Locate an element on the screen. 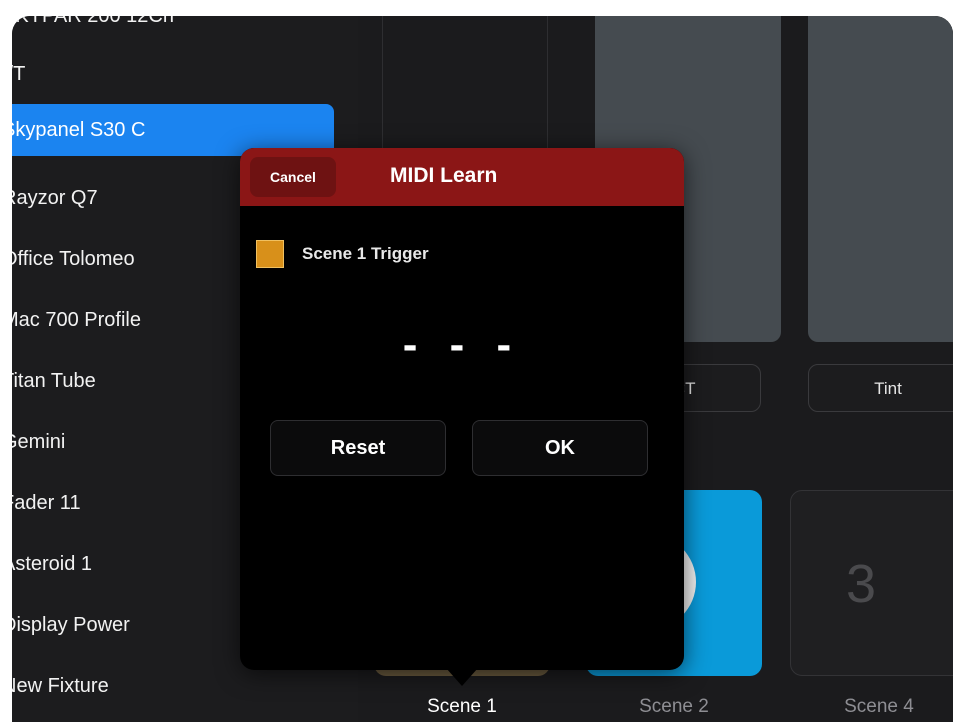  tint-button: Tint is located at coordinates (880, 388).